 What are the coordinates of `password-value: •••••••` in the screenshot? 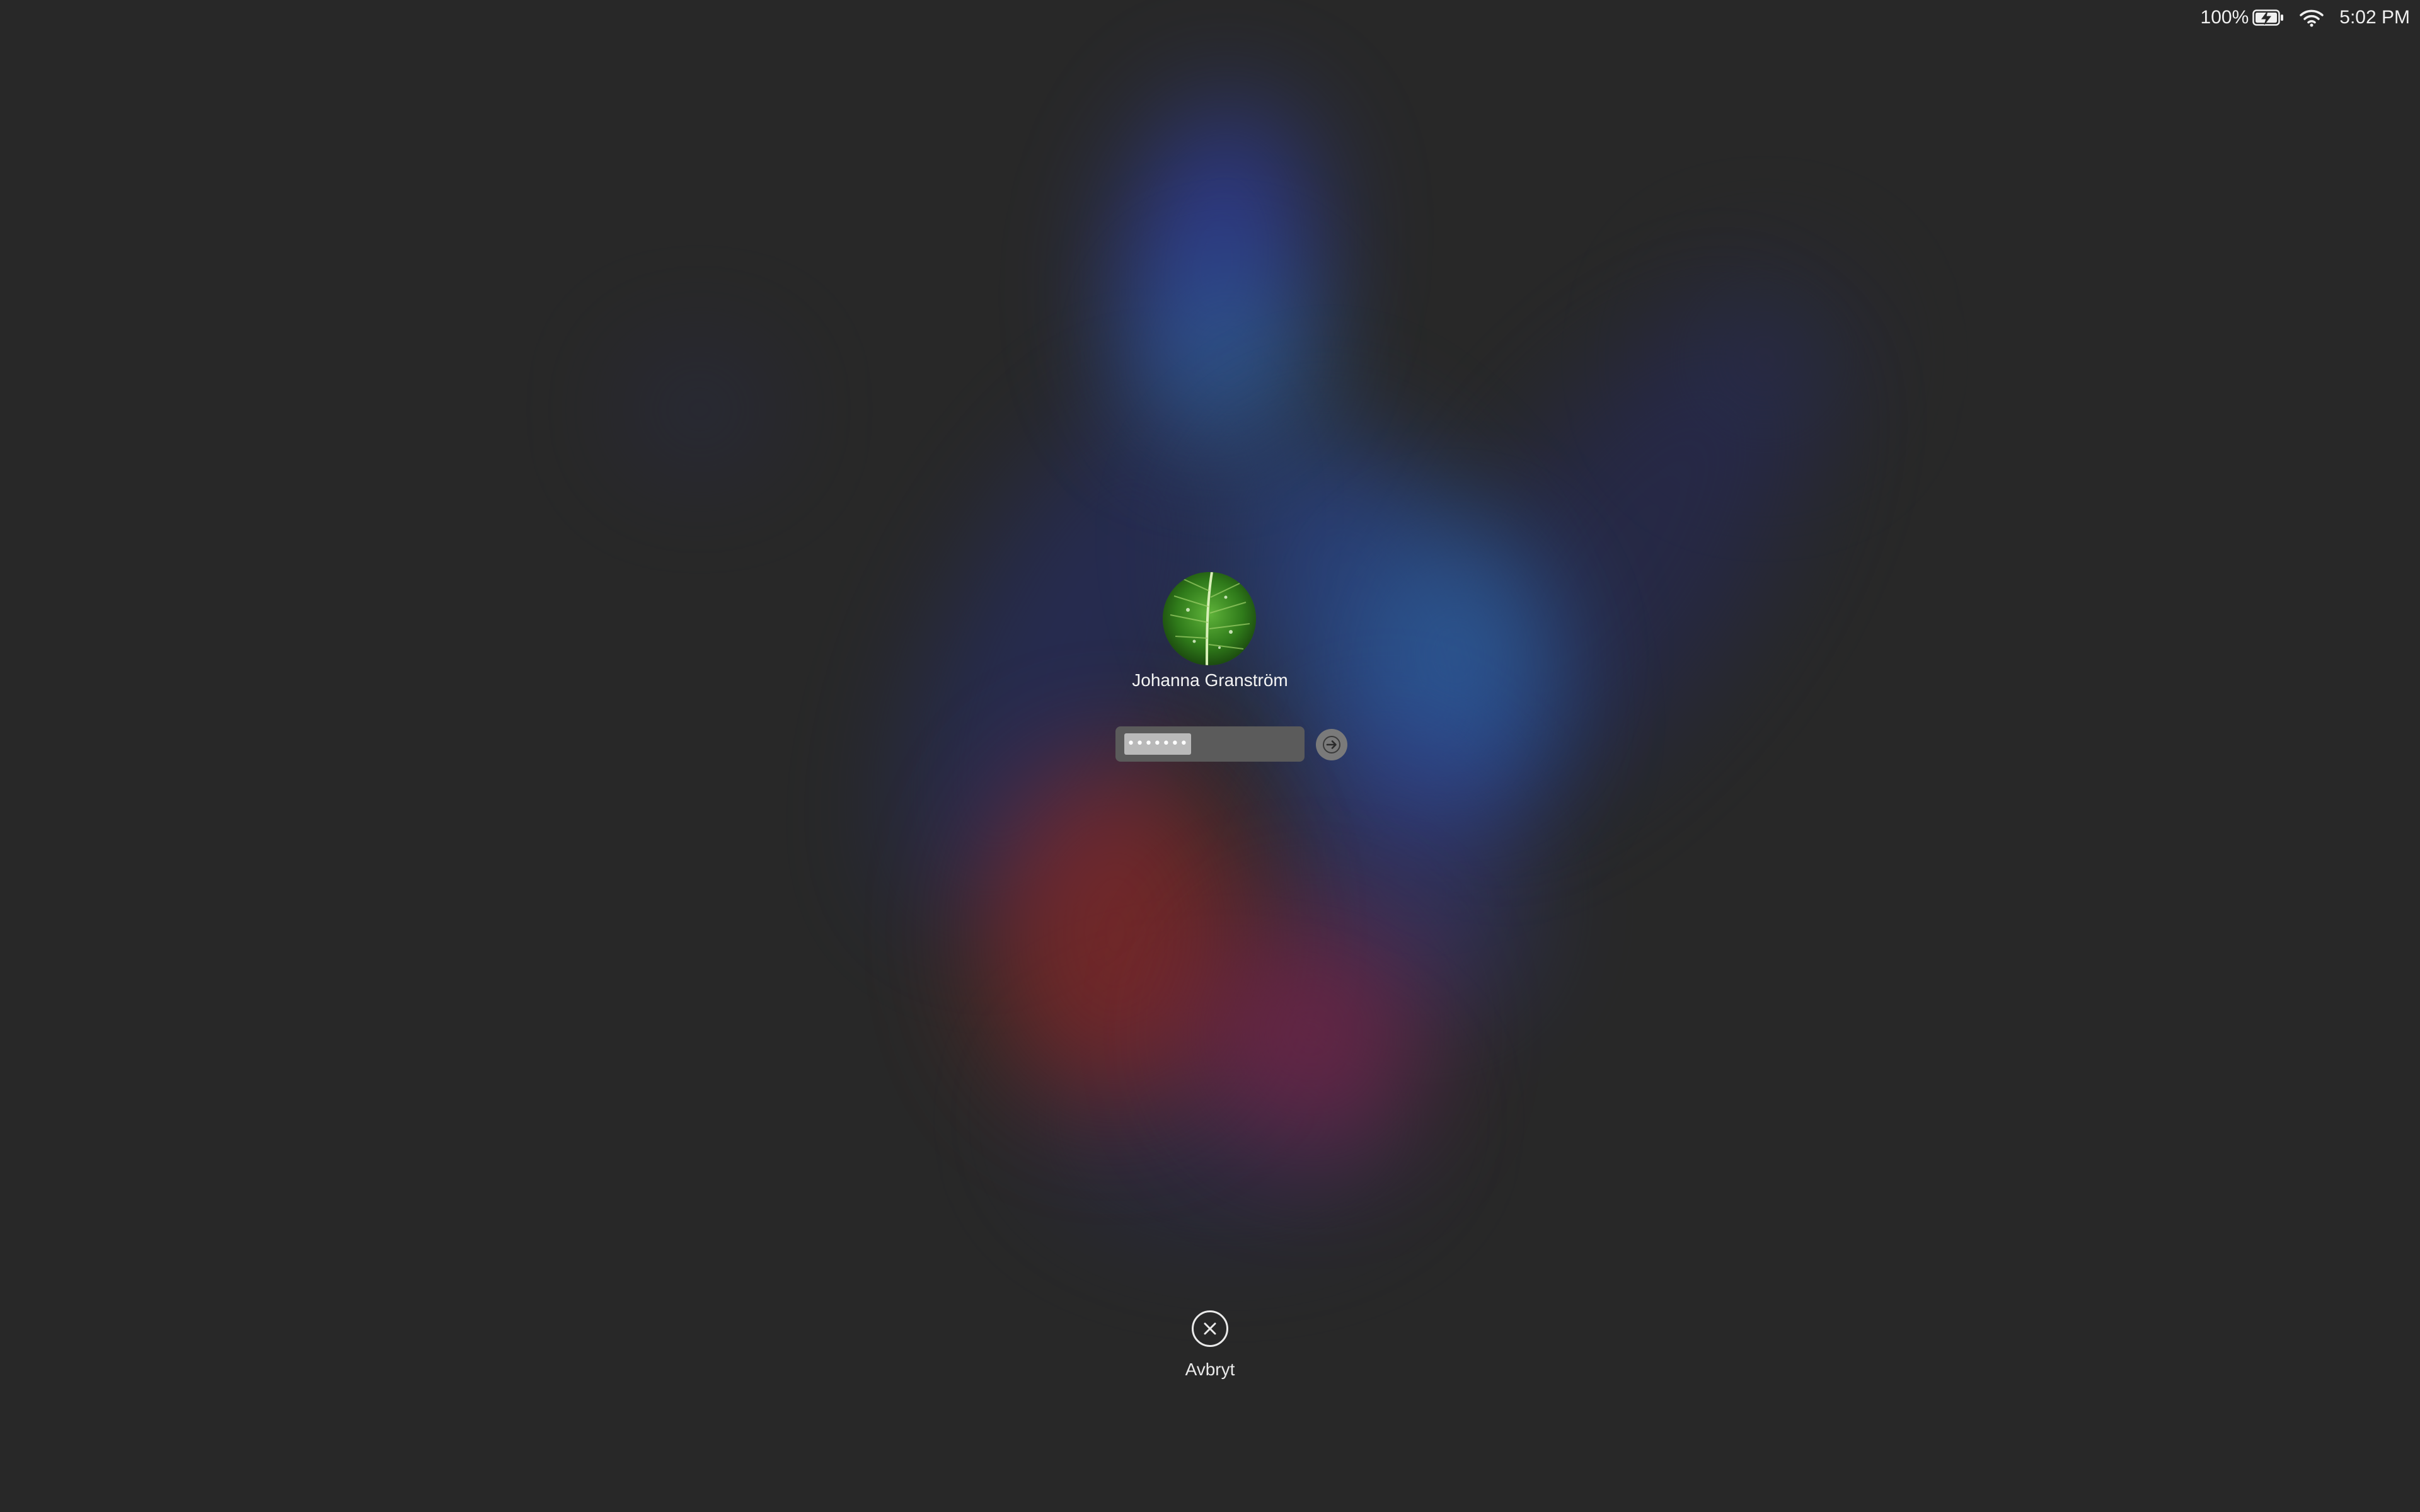 It's located at (1157, 744).